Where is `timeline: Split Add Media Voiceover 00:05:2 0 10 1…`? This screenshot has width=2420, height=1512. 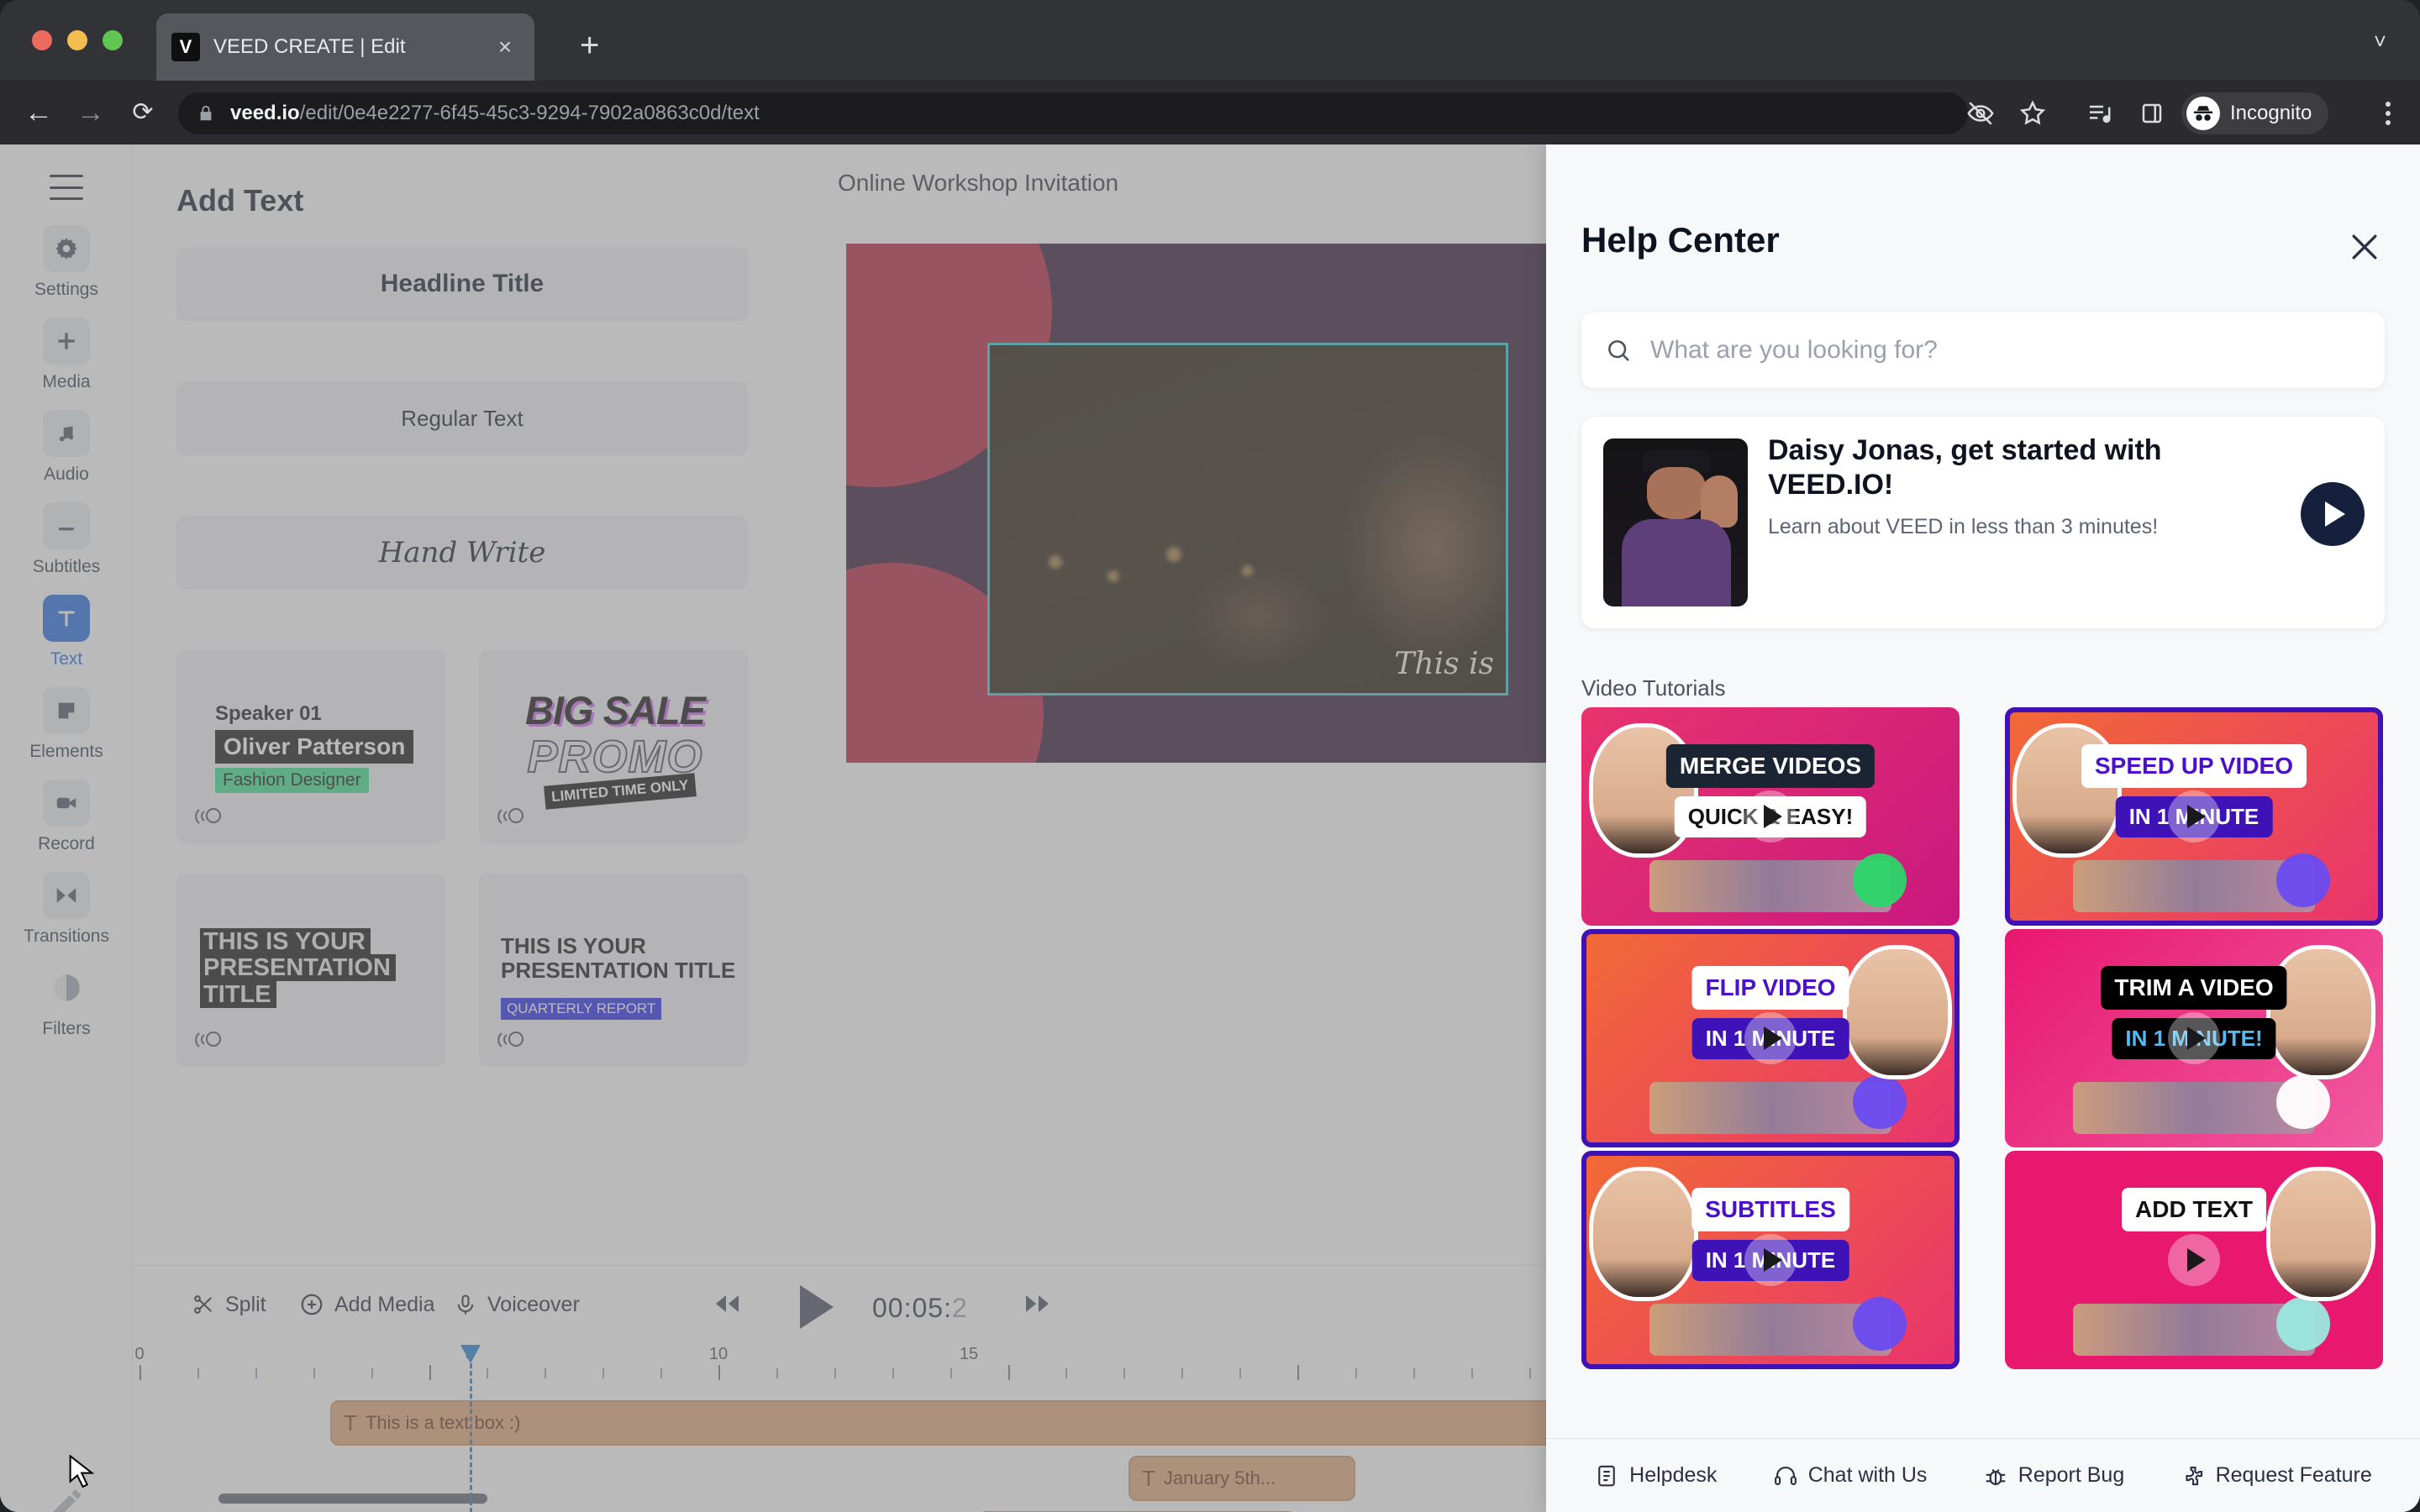 timeline: Split Add Media Voiceover 00:05:2 0 10 1… is located at coordinates (948, 1388).